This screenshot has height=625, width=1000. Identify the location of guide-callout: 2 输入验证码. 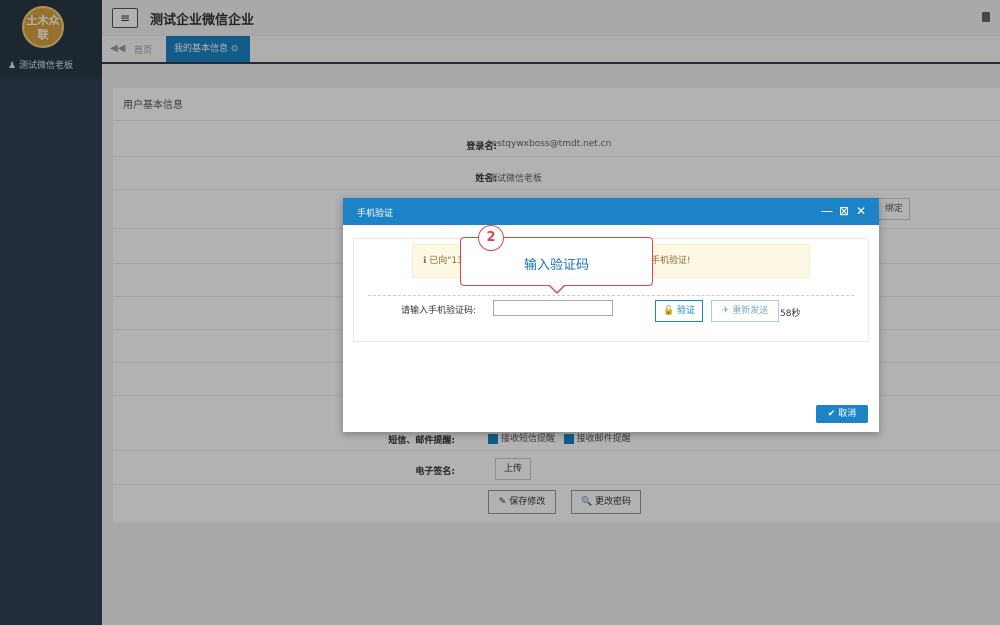
(556, 259).